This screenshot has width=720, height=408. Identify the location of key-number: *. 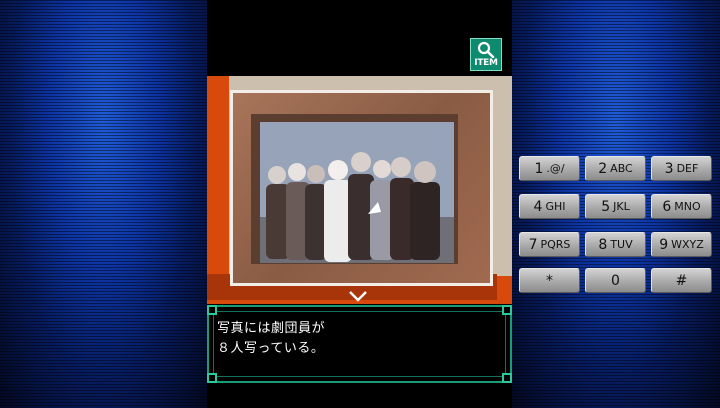
(549, 280).